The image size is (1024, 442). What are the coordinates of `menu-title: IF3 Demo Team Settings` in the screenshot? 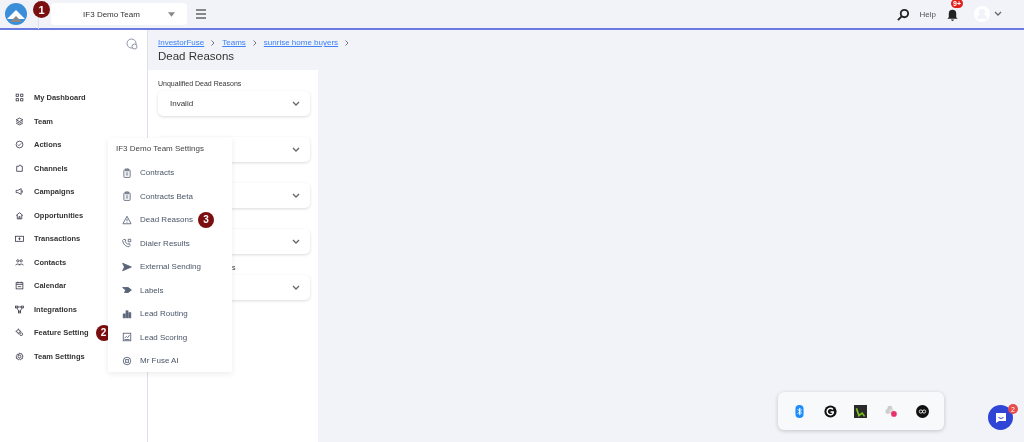 It's located at (160, 148).